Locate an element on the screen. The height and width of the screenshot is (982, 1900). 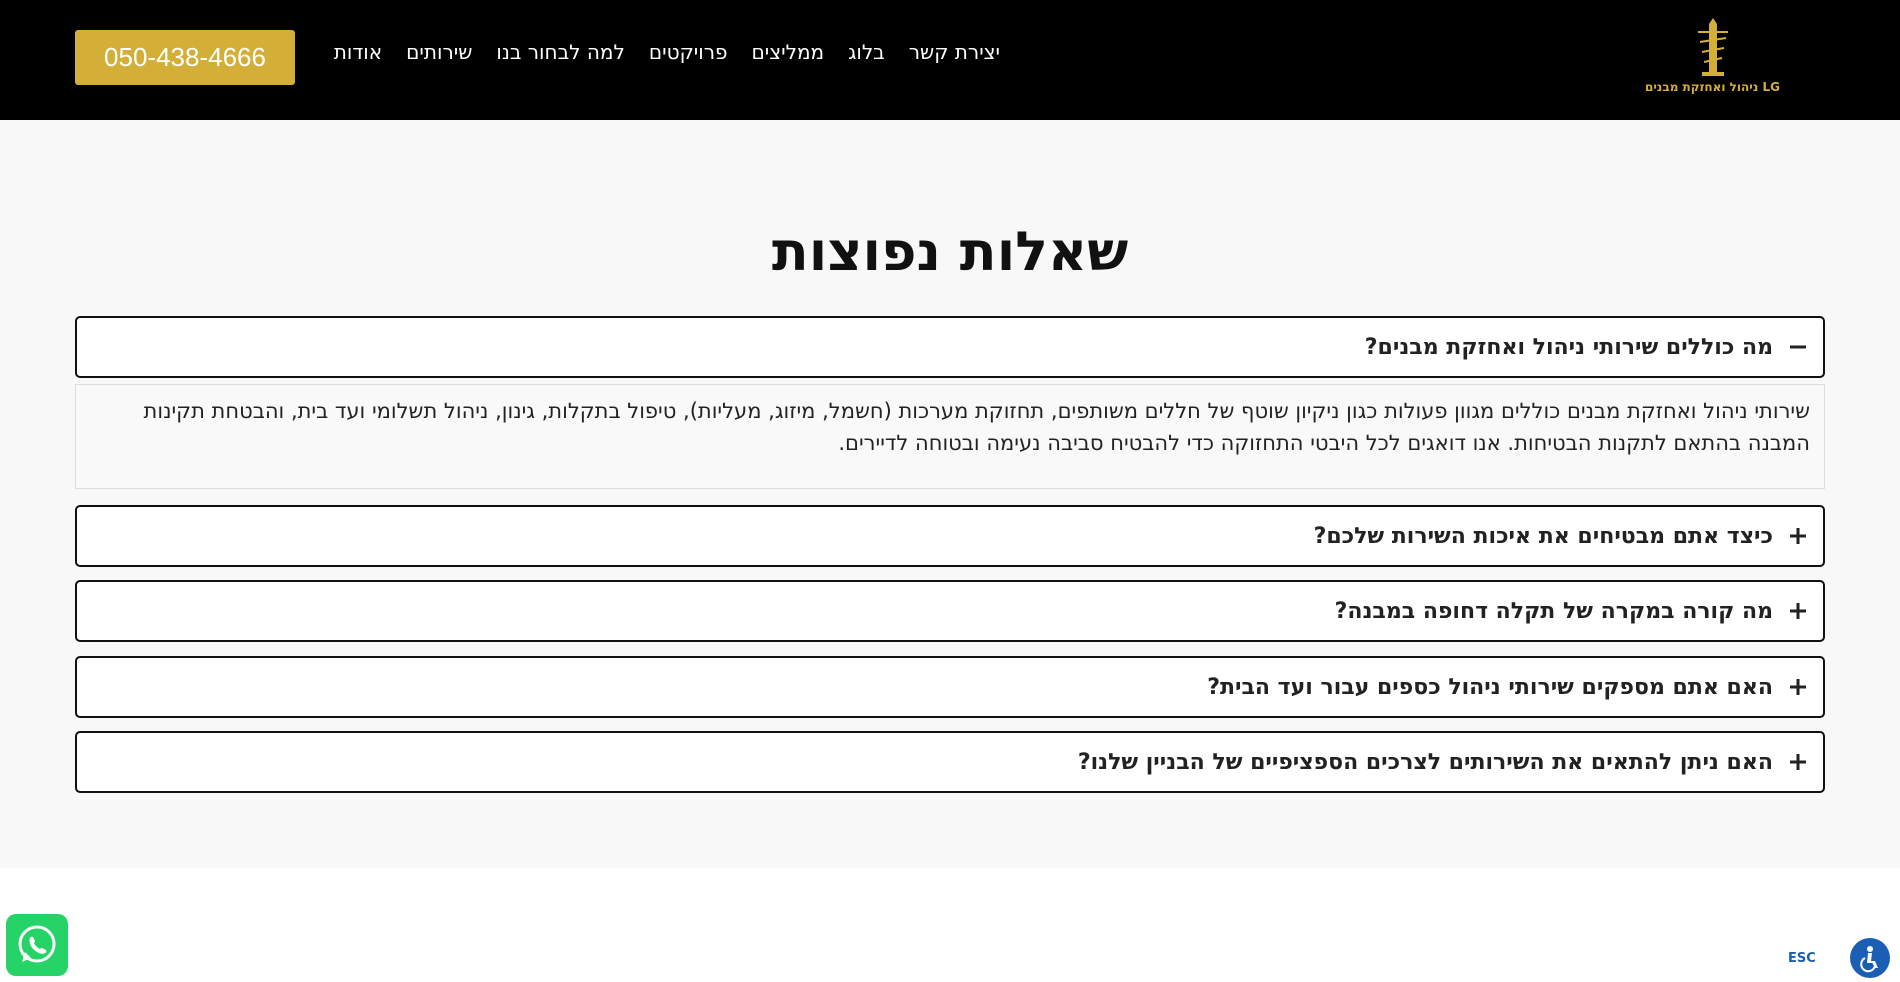
nav-projects: פרויקטים is located at coordinates (688, 52).